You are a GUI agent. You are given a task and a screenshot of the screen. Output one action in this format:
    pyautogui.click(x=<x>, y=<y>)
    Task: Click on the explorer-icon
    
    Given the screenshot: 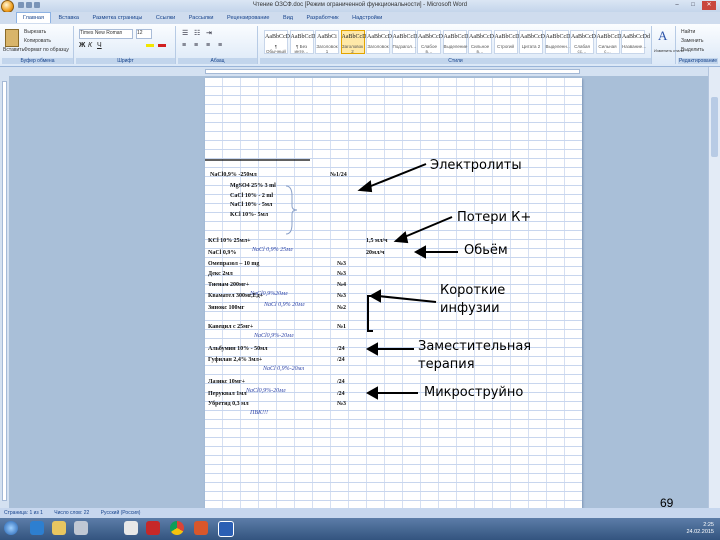 What is the action you would take?
    pyautogui.click(x=59, y=528)
    